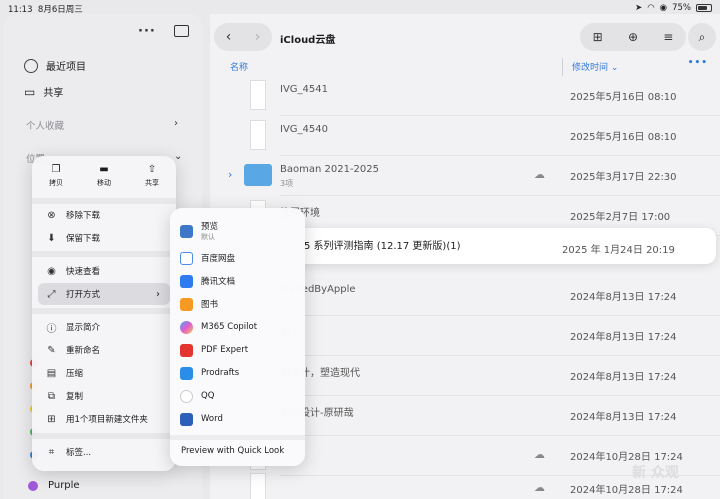  What do you see at coordinates (239, 419) in the screenshot?
I see `app-item-word: Word` at bounding box center [239, 419].